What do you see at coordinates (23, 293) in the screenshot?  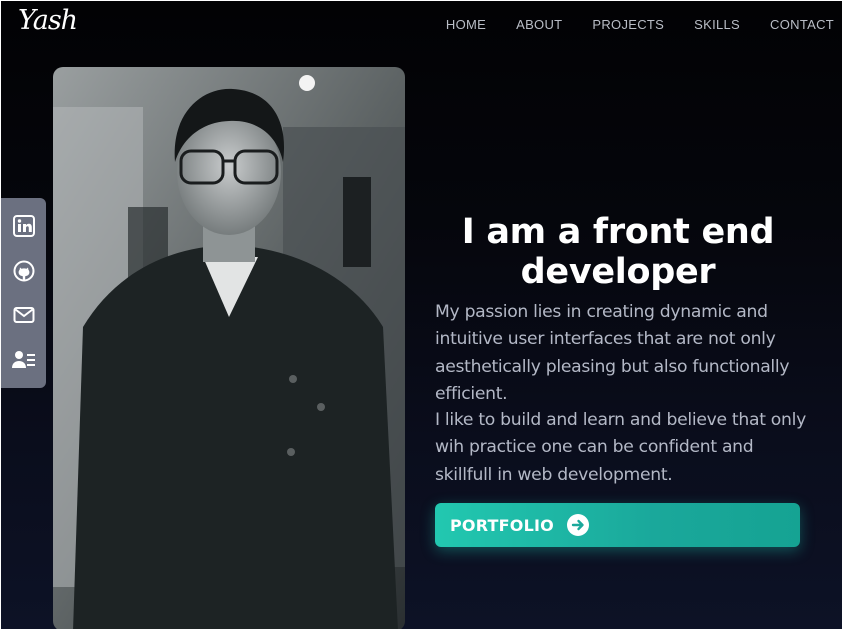 I see `social-sidebar` at bounding box center [23, 293].